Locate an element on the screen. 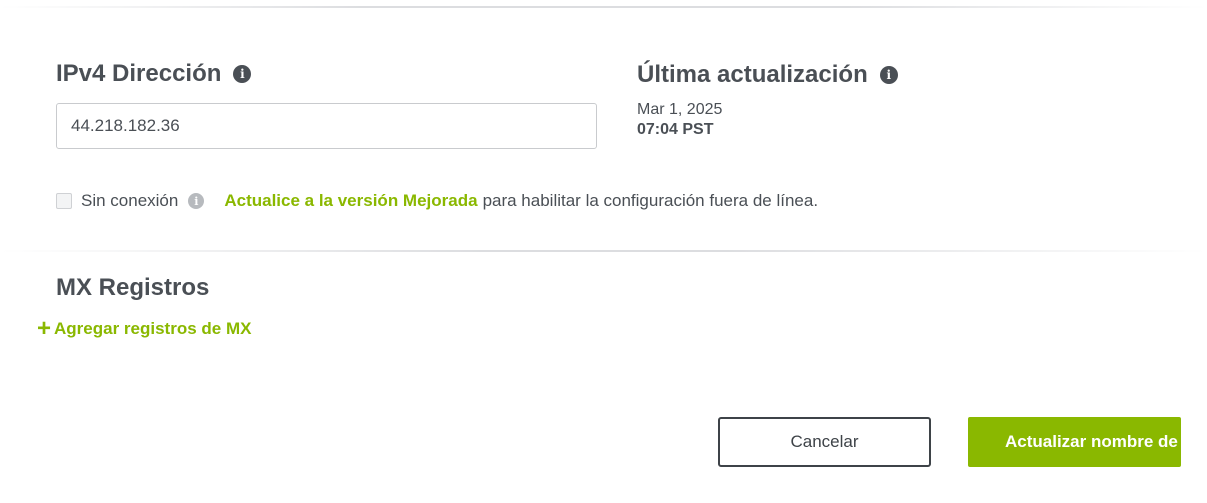  add-mx-records-link: + Agregar registros de MX is located at coordinates (144, 329).